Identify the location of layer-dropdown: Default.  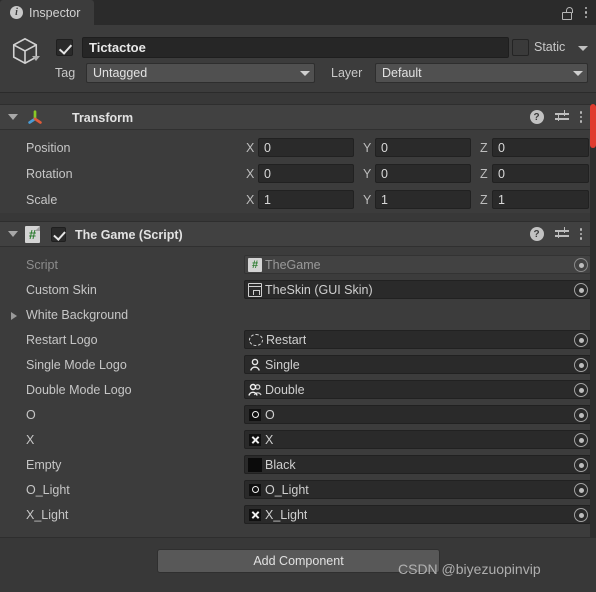
(481, 73).